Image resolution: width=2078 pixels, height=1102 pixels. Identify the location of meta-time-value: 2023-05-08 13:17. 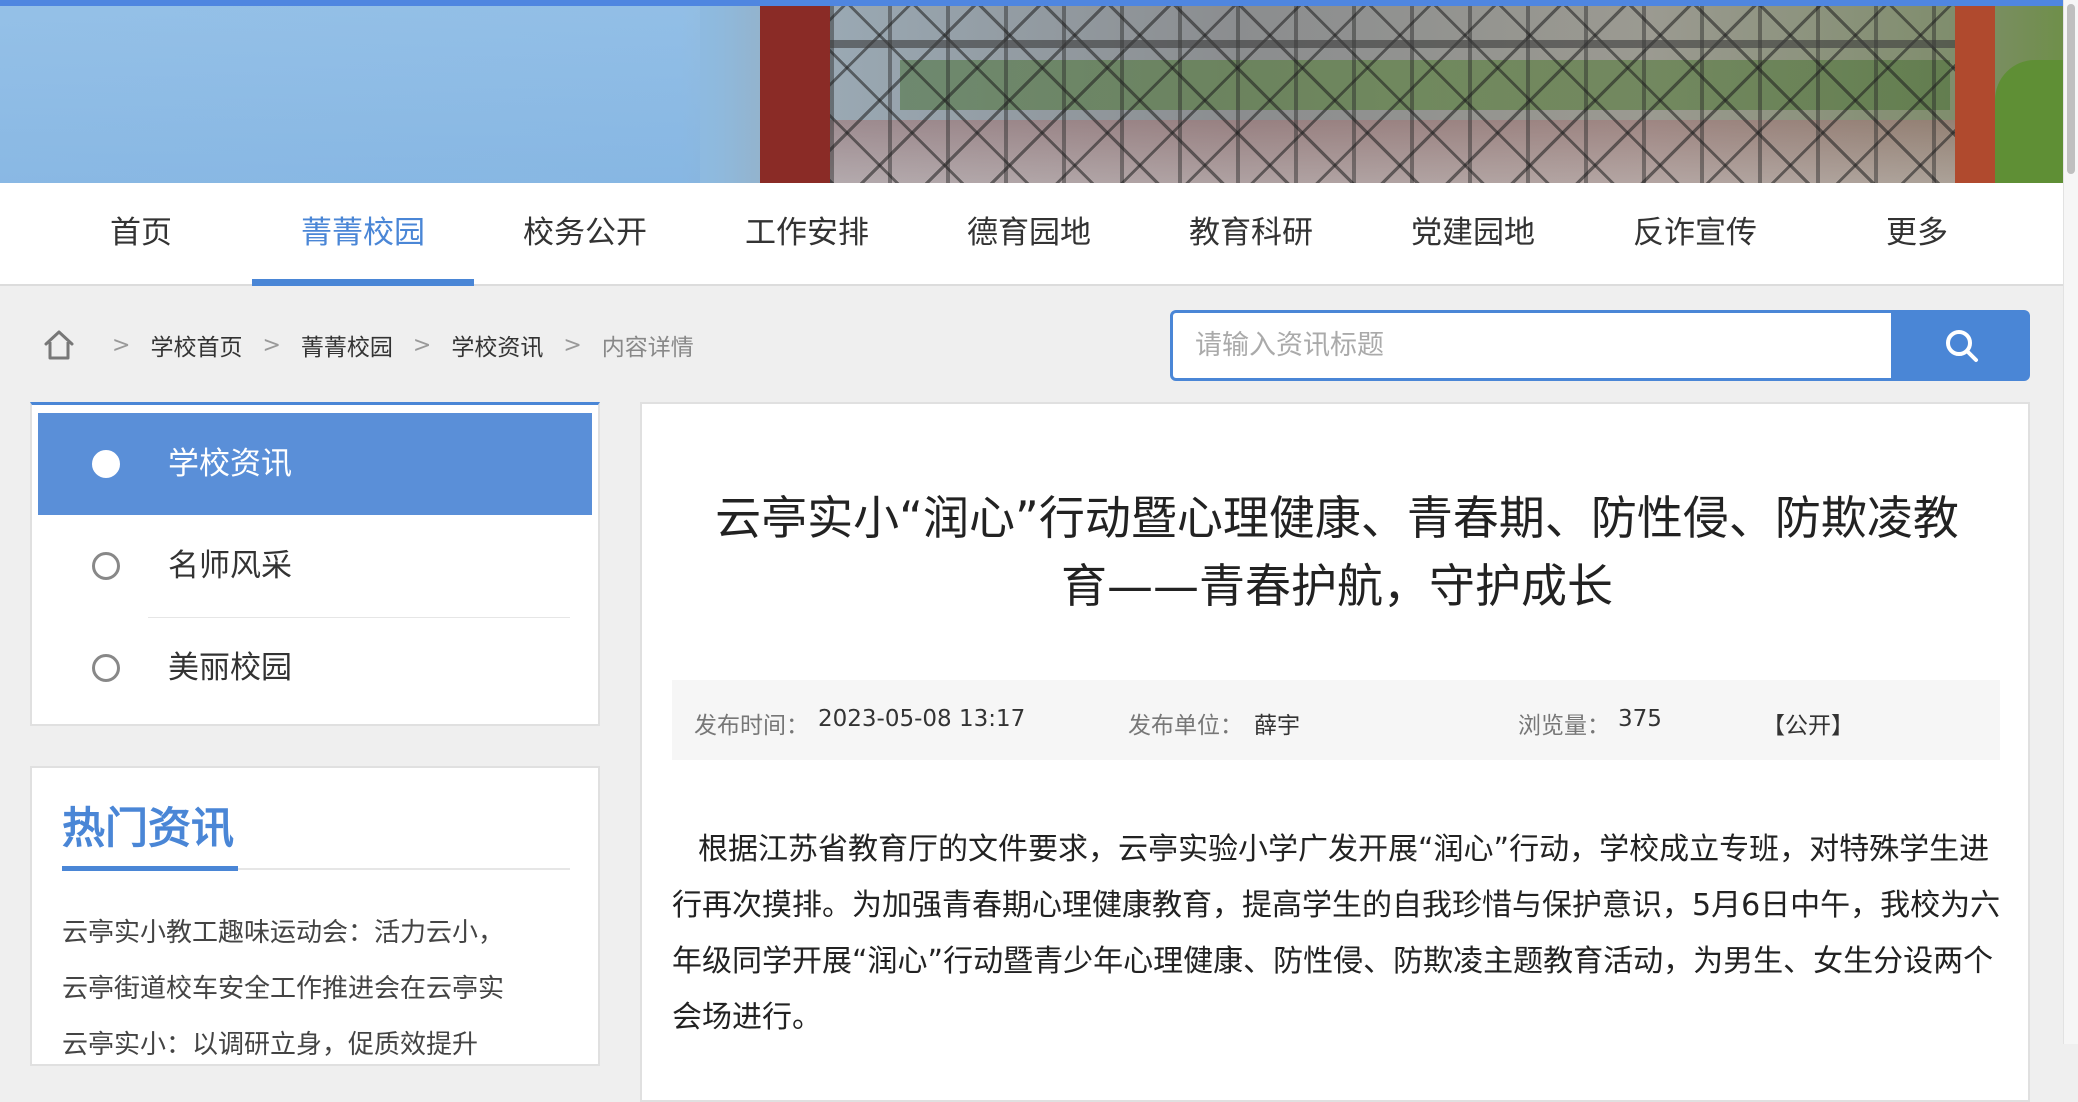
(922, 719).